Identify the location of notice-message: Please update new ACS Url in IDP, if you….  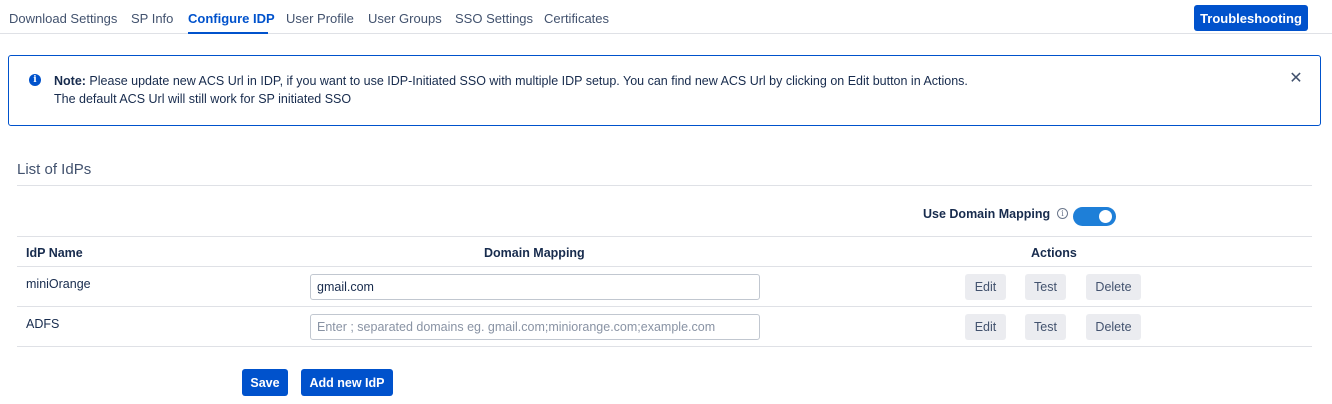
(526, 81).